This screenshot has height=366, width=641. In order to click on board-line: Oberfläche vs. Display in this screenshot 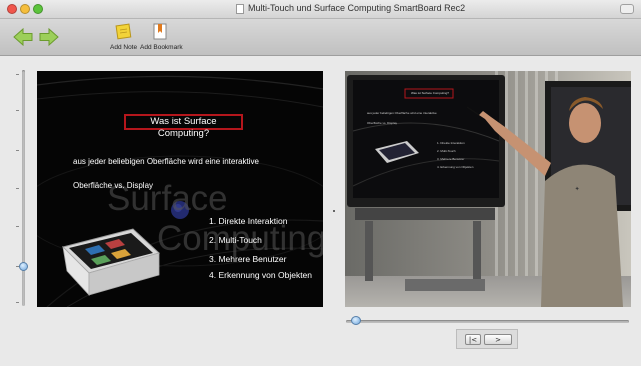, I will do `click(382, 123)`.